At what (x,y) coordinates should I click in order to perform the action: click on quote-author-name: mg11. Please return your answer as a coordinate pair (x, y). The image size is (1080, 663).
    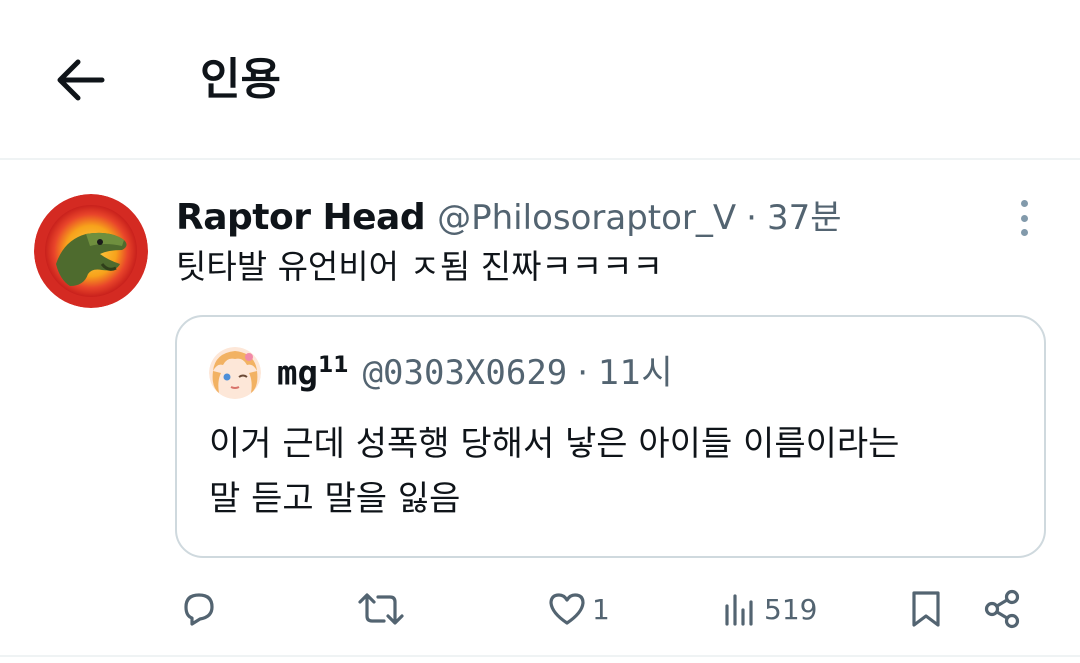
    Looking at the image, I should click on (313, 373).